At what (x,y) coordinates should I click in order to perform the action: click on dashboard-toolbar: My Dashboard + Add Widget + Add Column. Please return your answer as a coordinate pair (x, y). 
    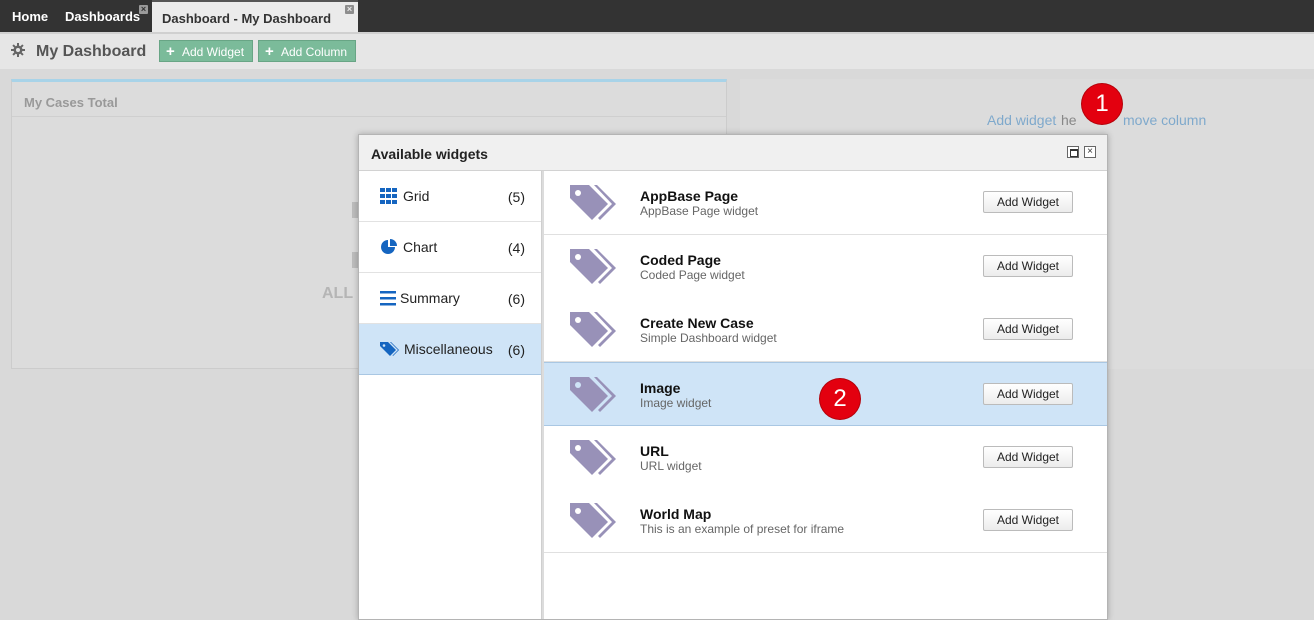
    Looking at the image, I should click on (657, 50).